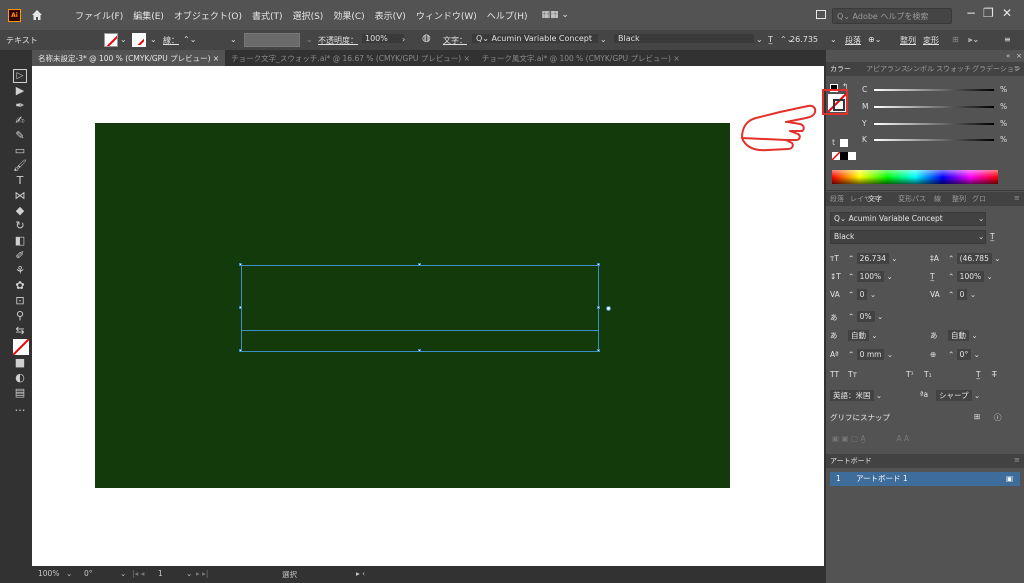 This screenshot has height=583, width=1024. Describe the element at coordinates (863, 335) in the screenshot. I see `aki-left-dropdown: 自動 ⌄` at that location.